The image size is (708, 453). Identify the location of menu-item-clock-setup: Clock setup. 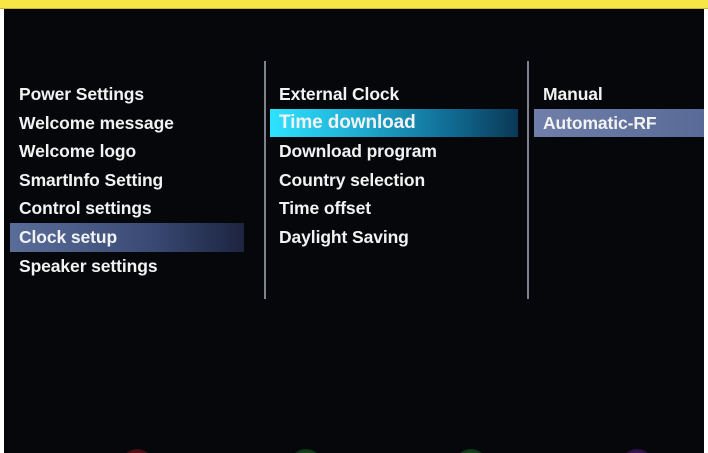
(127, 237).